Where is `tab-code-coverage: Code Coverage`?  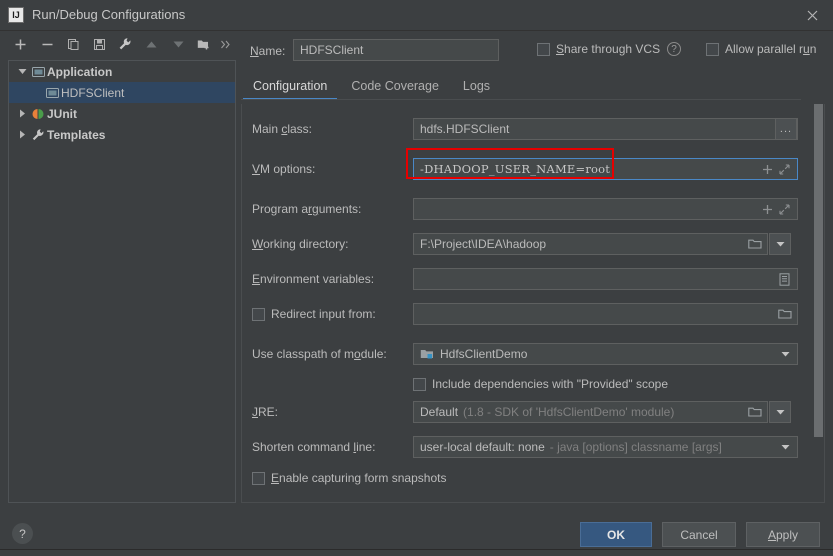 tab-code-coverage: Code Coverage is located at coordinates (395, 89).